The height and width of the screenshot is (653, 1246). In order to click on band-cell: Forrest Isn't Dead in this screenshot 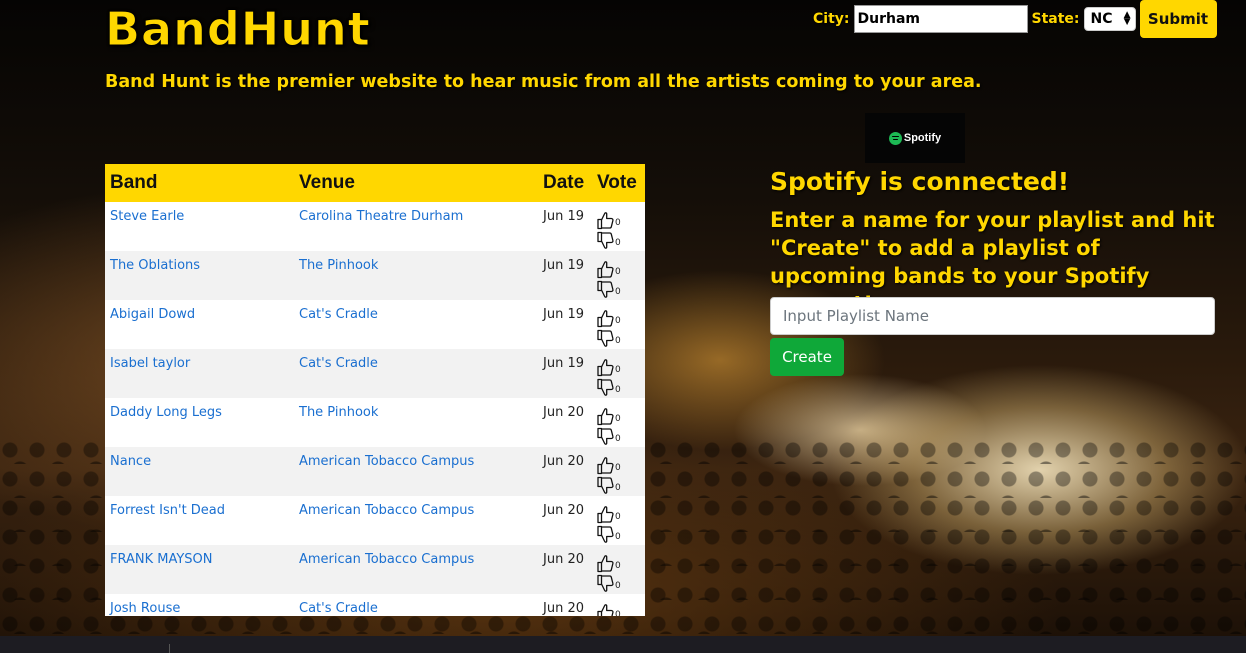, I will do `click(199, 520)`.